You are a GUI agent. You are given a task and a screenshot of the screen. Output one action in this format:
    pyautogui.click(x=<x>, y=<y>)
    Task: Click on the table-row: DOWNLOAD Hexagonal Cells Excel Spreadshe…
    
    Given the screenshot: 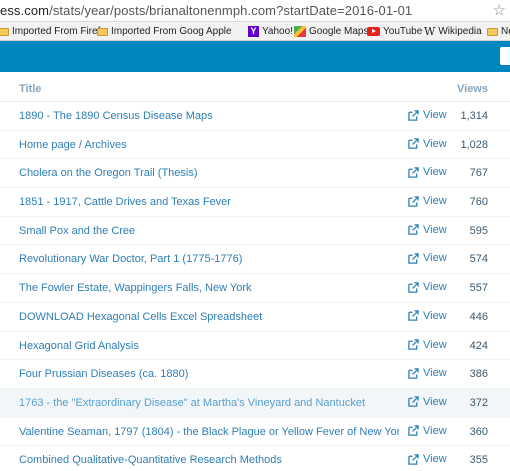 What is the action you would take?
    pyautogui.click(x=255, y=317)
    